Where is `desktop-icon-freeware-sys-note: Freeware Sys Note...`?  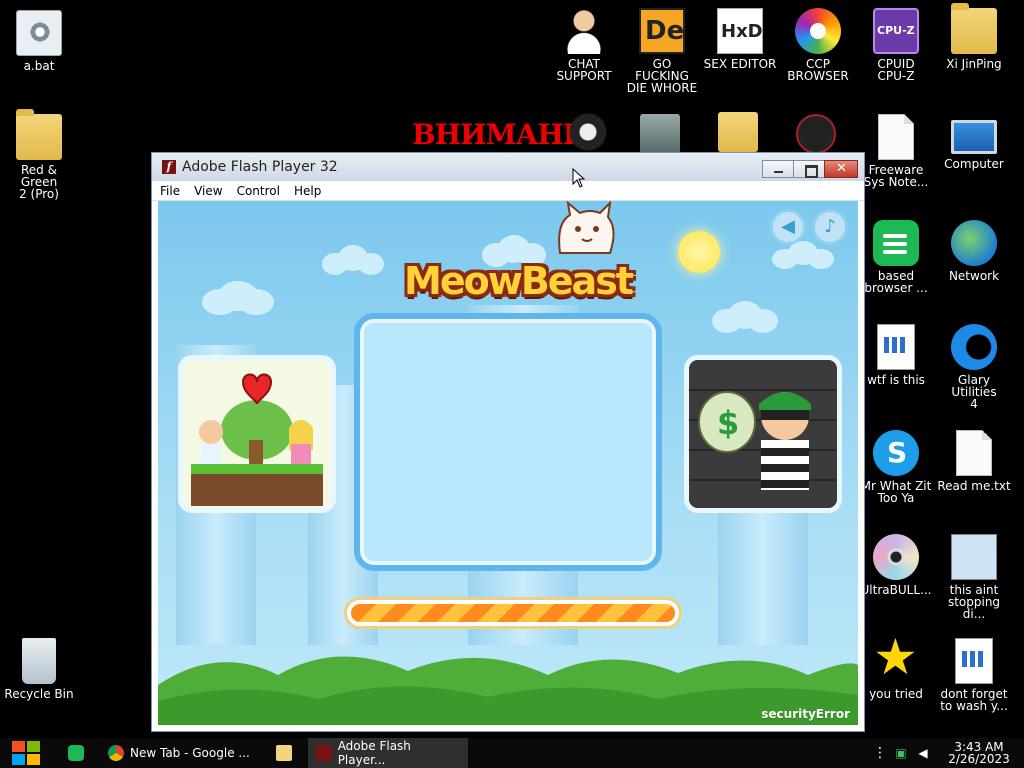
desktop-icon-freeware-sys-note: Freeware Sys Note... is located at coordinates (896, 151).